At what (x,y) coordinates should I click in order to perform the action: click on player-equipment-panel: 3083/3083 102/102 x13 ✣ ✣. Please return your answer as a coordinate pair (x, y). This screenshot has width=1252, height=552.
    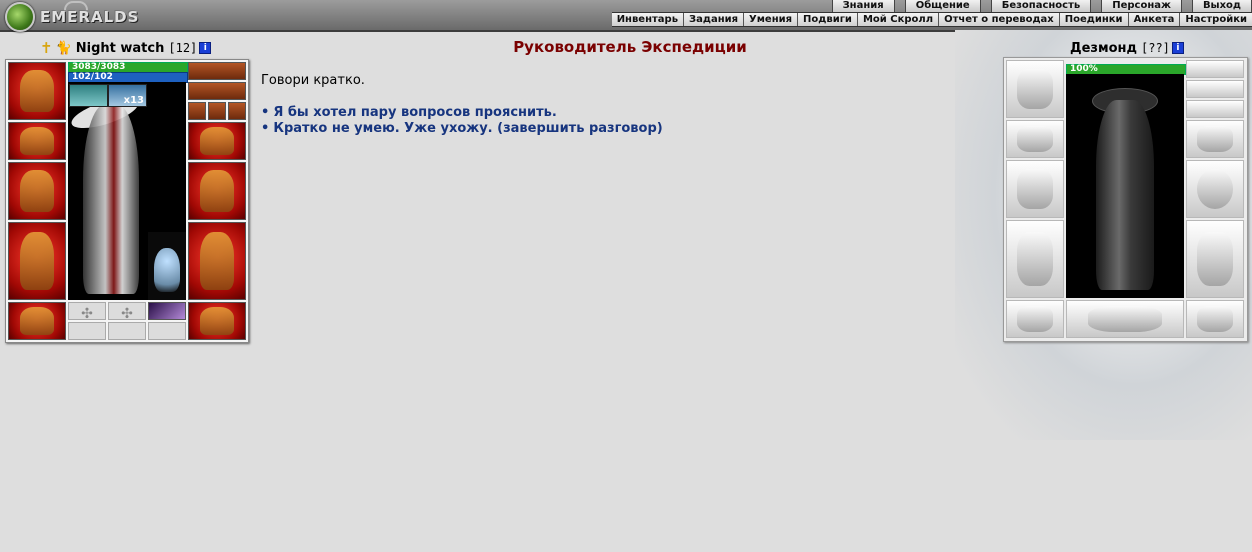
    Looking at the image, I should click on (127, 201).